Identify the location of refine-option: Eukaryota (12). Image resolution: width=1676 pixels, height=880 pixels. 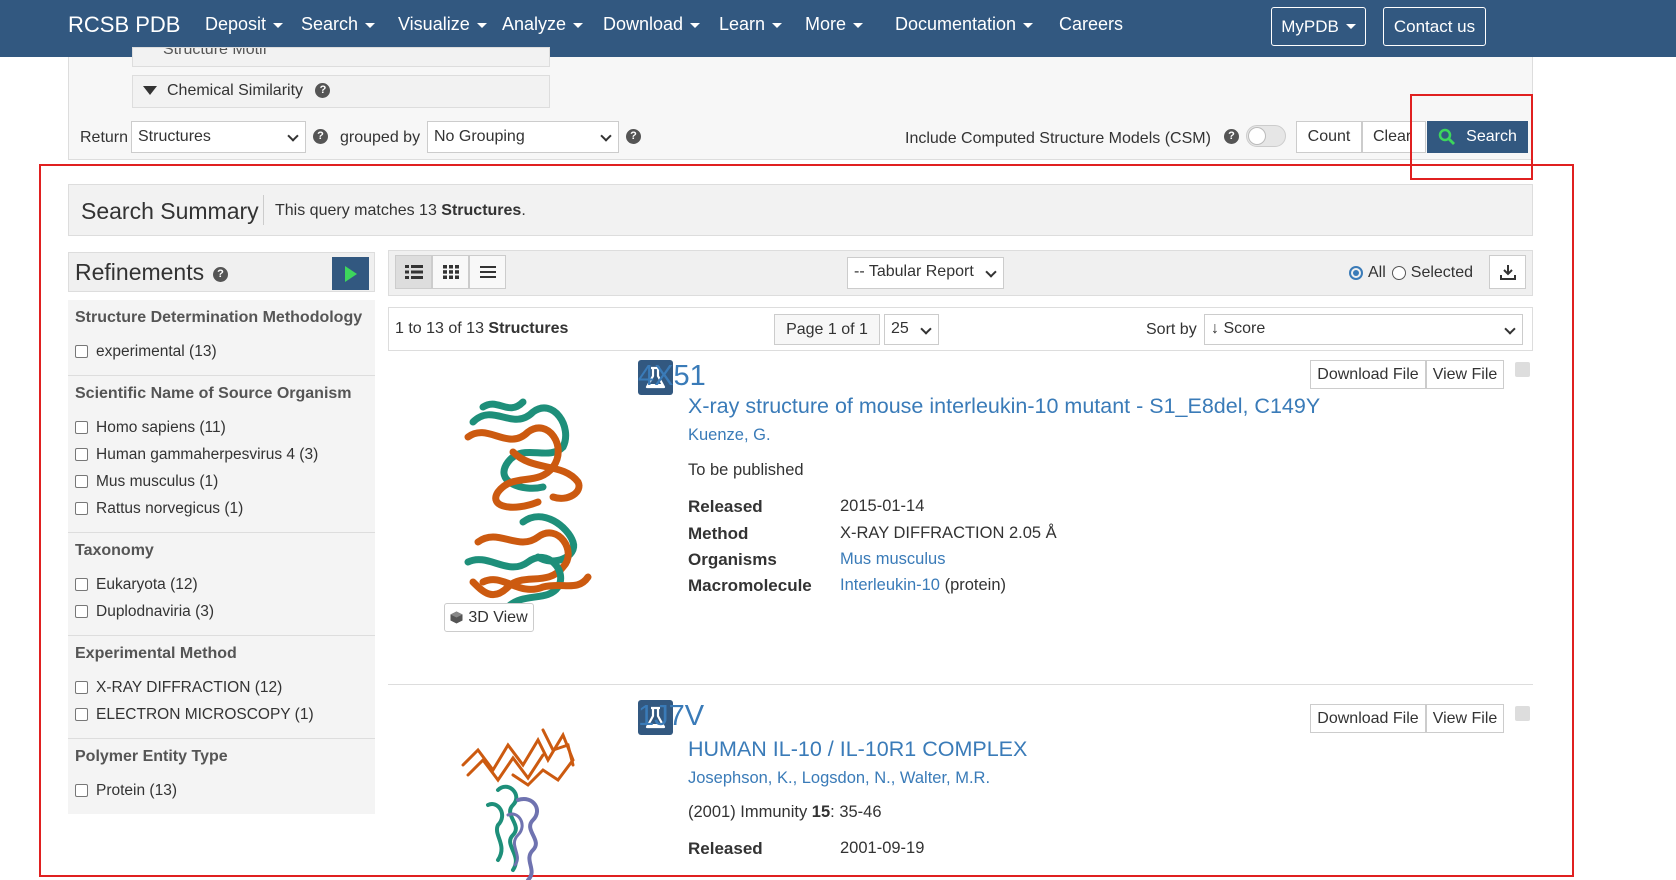
(222, 584).